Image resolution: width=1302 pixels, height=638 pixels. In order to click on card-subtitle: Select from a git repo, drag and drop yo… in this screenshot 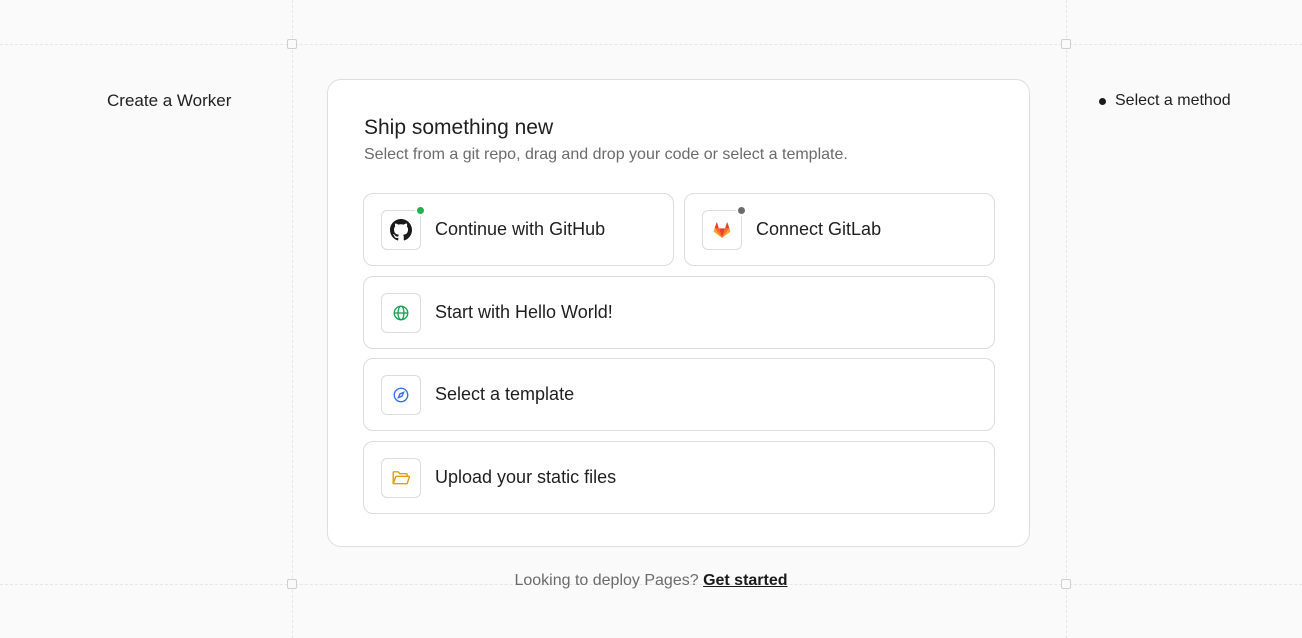, I will do `click(606, 154)`.